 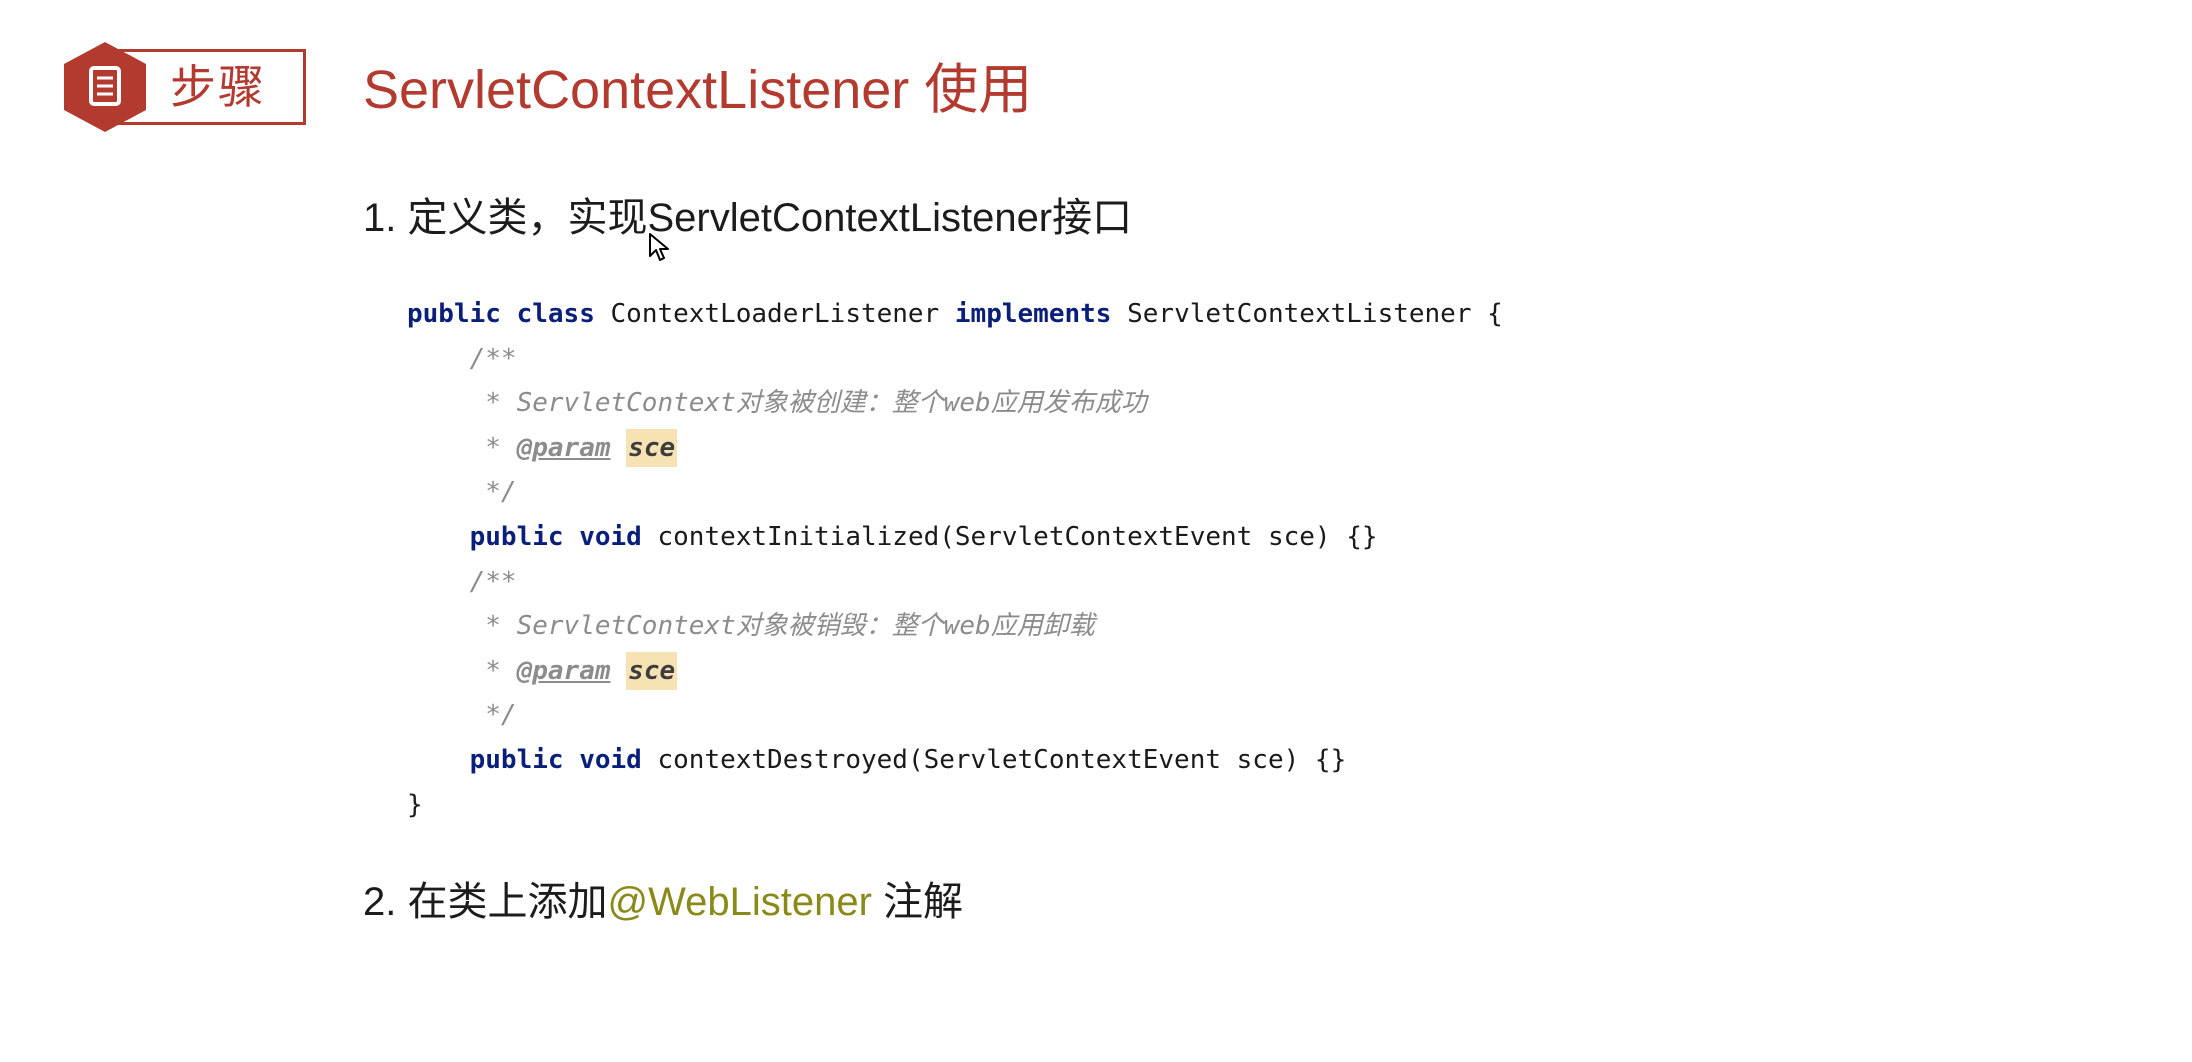 I want to click on step-1-number: 1., so click(x=380, y=218).